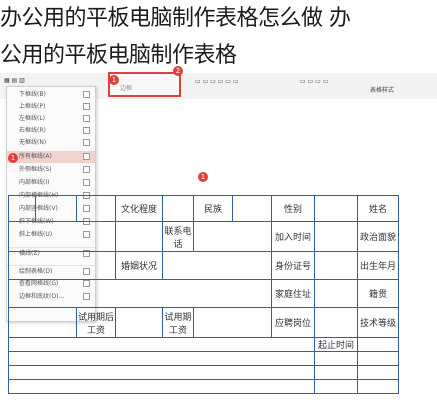 The height and width of the screenshot is (400, 437). Describe the element at coordinates (86, 106) in the screenshot. I see `top-border-icon` at that location.